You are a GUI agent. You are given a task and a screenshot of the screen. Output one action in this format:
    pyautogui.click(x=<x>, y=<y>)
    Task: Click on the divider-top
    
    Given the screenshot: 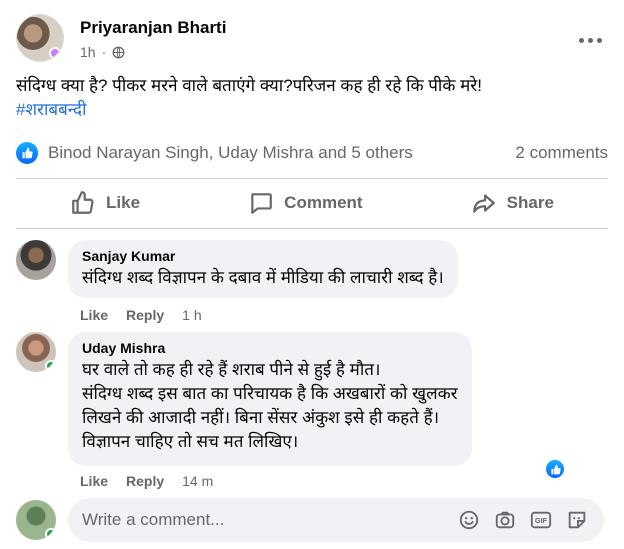 What is the action you would take?
    pyautogui.click(x=312, y=178)
    